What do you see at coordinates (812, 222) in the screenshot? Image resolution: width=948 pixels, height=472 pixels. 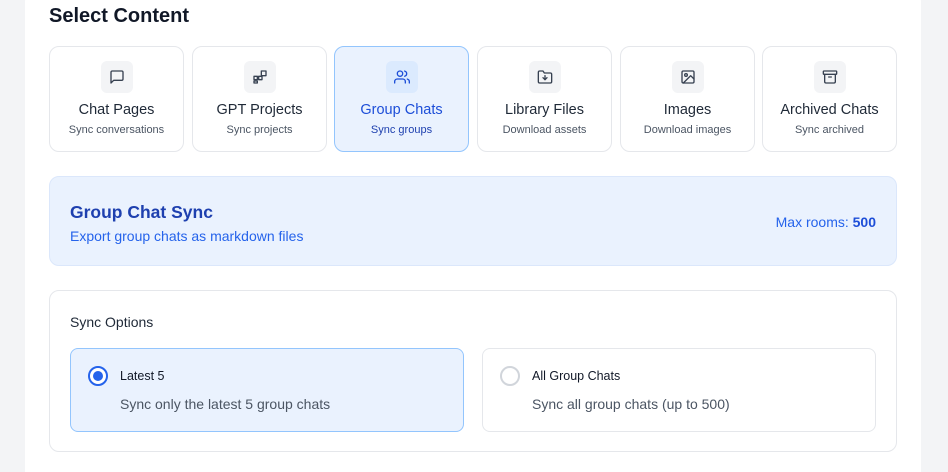 I see `max-rooms-label: Max rooms:` at bounding box center [812, 222].